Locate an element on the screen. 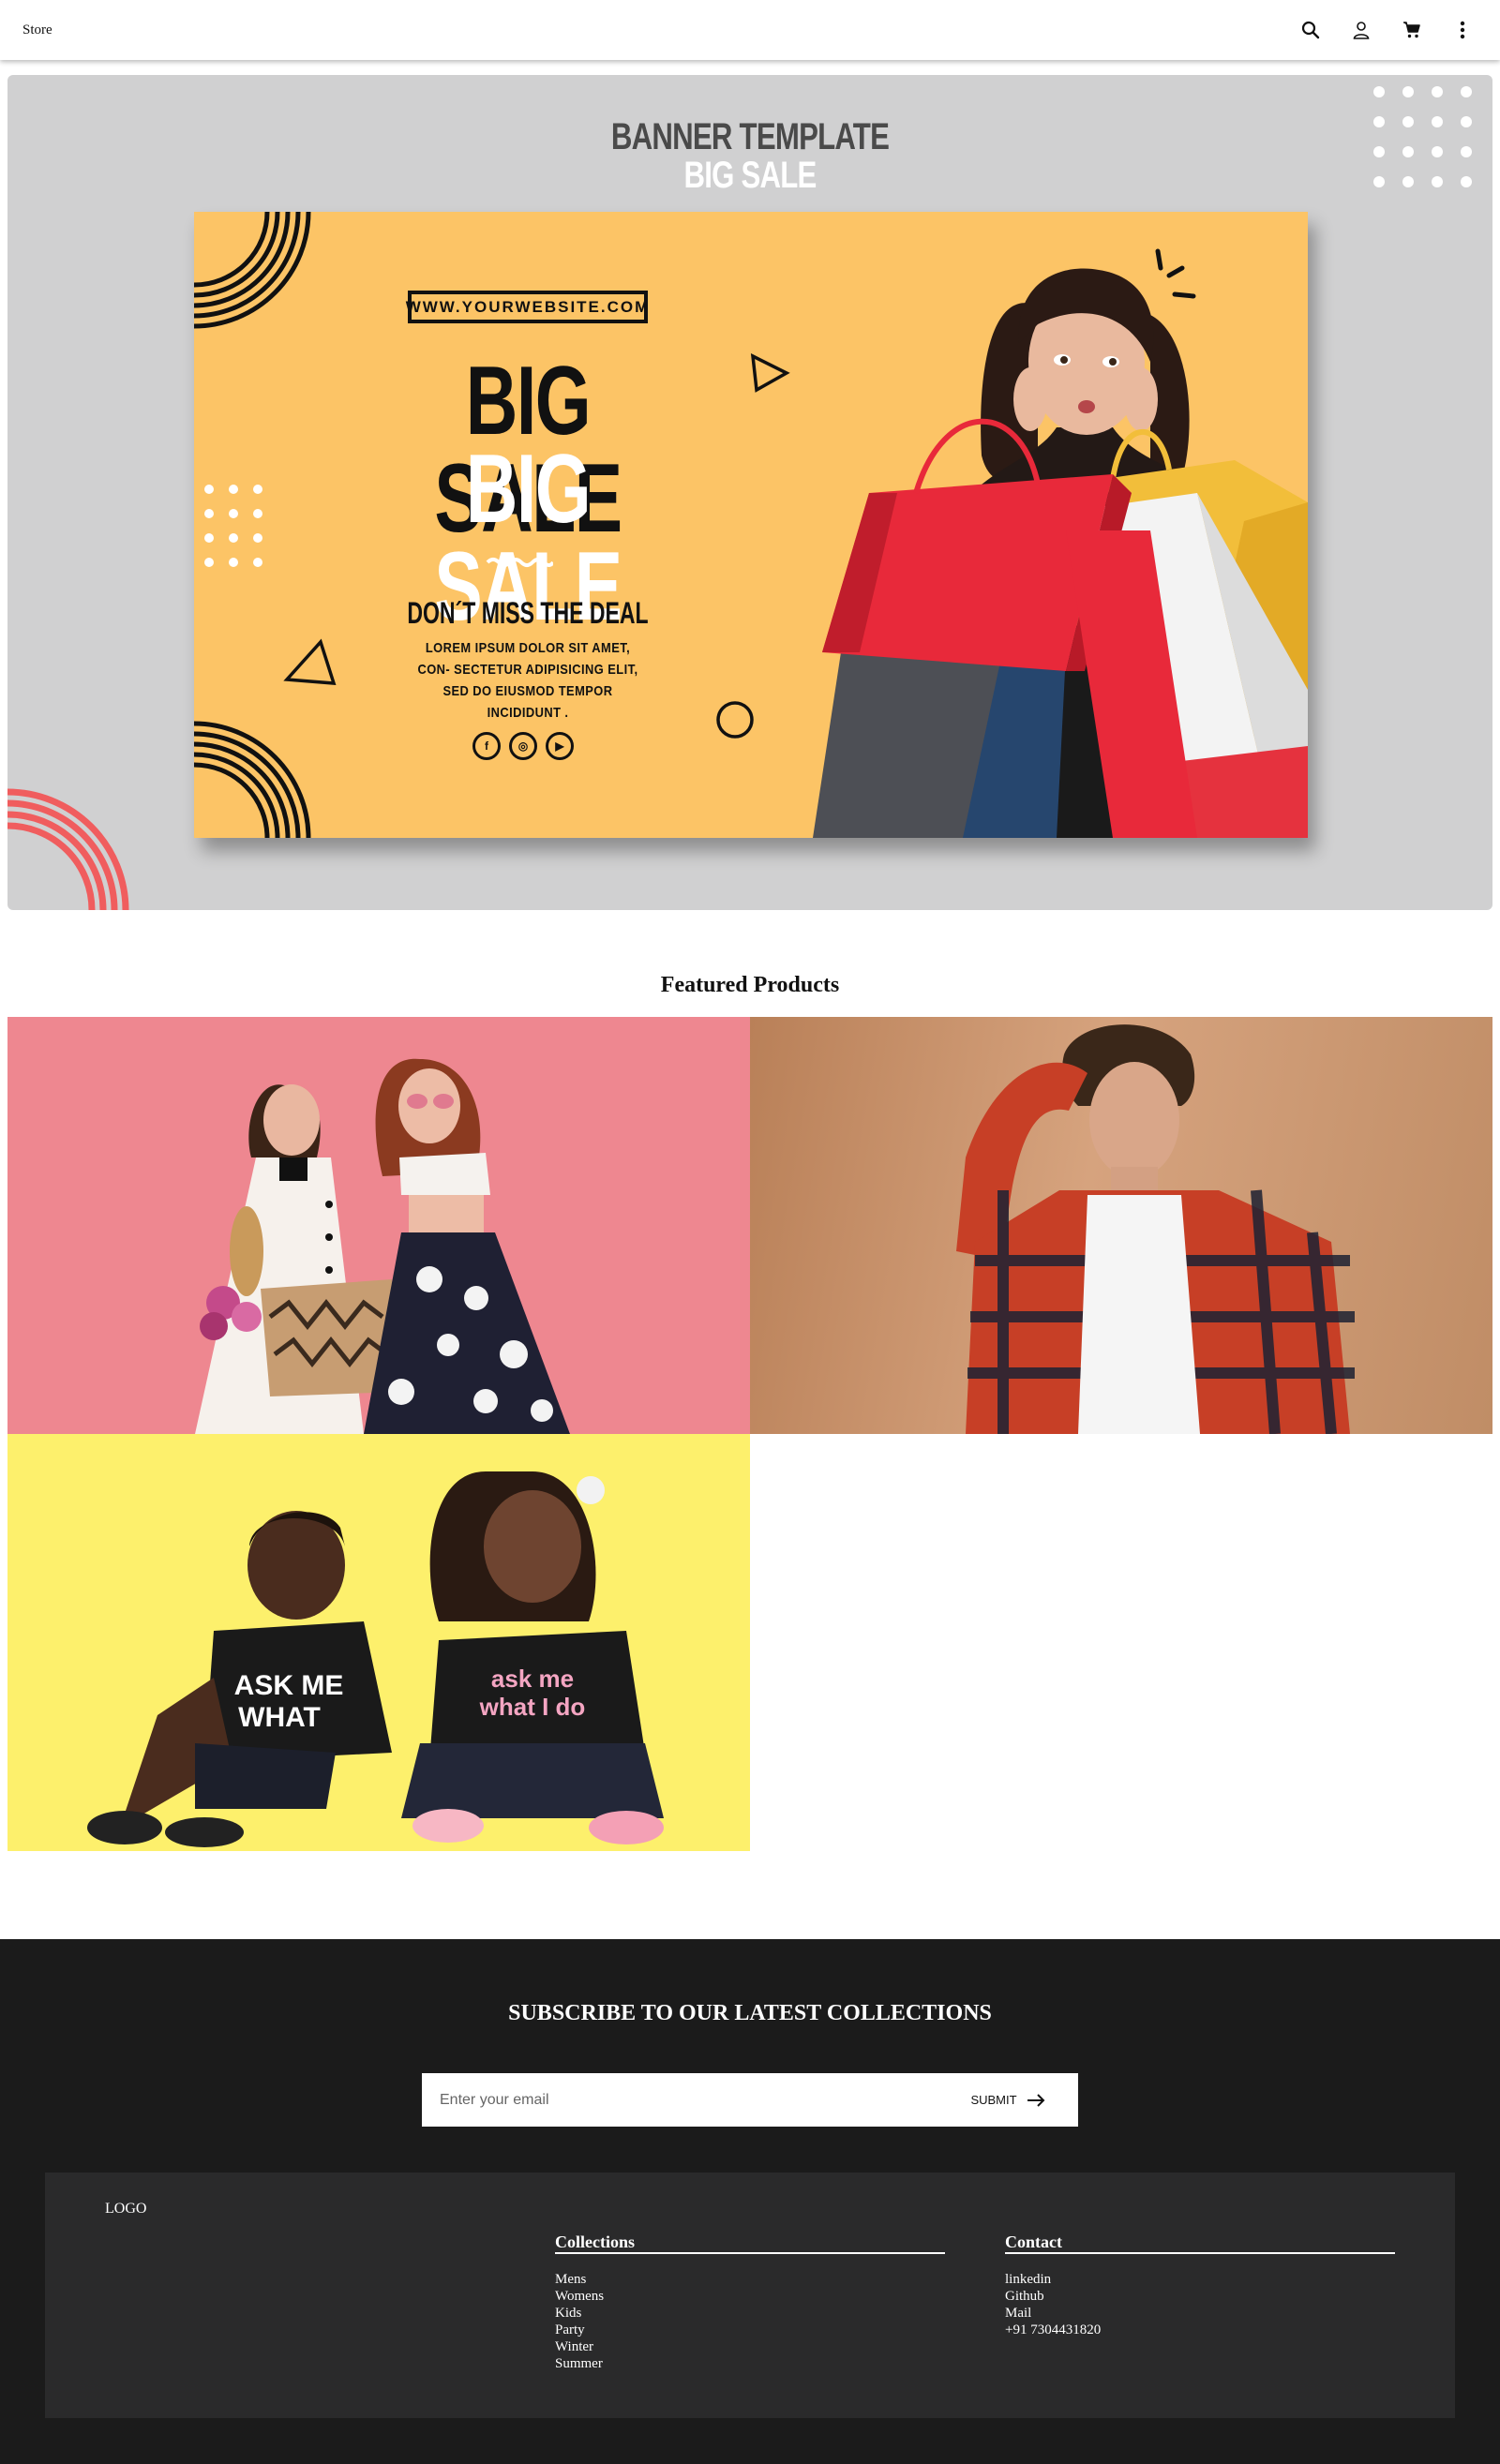 This screenshot has width=1500, height=2464. svg-text: what I do is located at coordinates (532, 1707).